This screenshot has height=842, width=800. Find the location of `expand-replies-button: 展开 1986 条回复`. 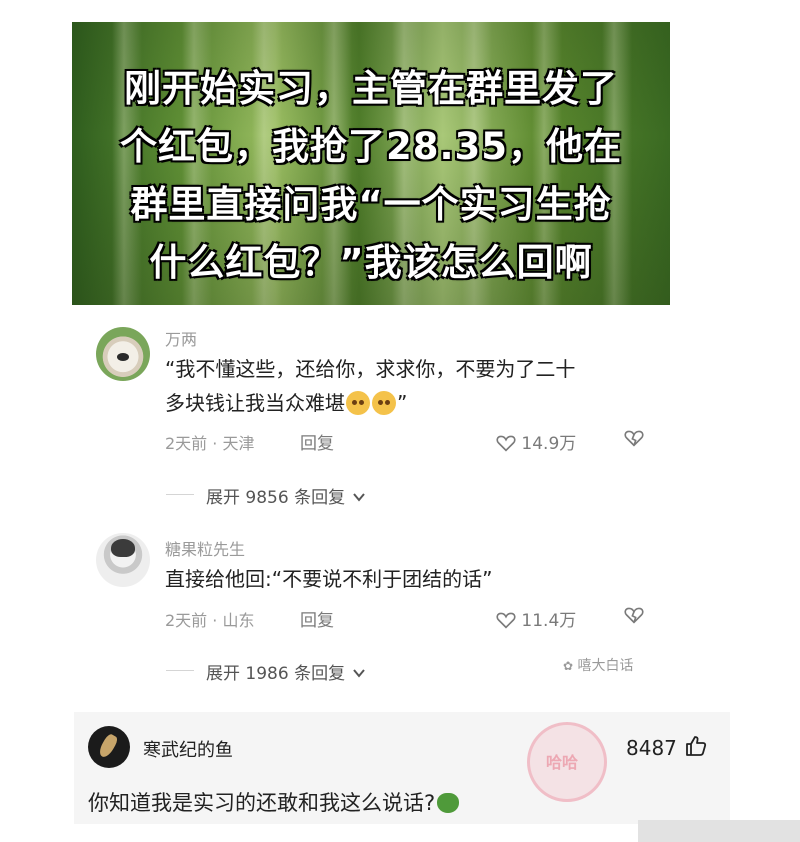

expand-replies-button: 展开 1986 条回复 is located at coordinates (286, 671).